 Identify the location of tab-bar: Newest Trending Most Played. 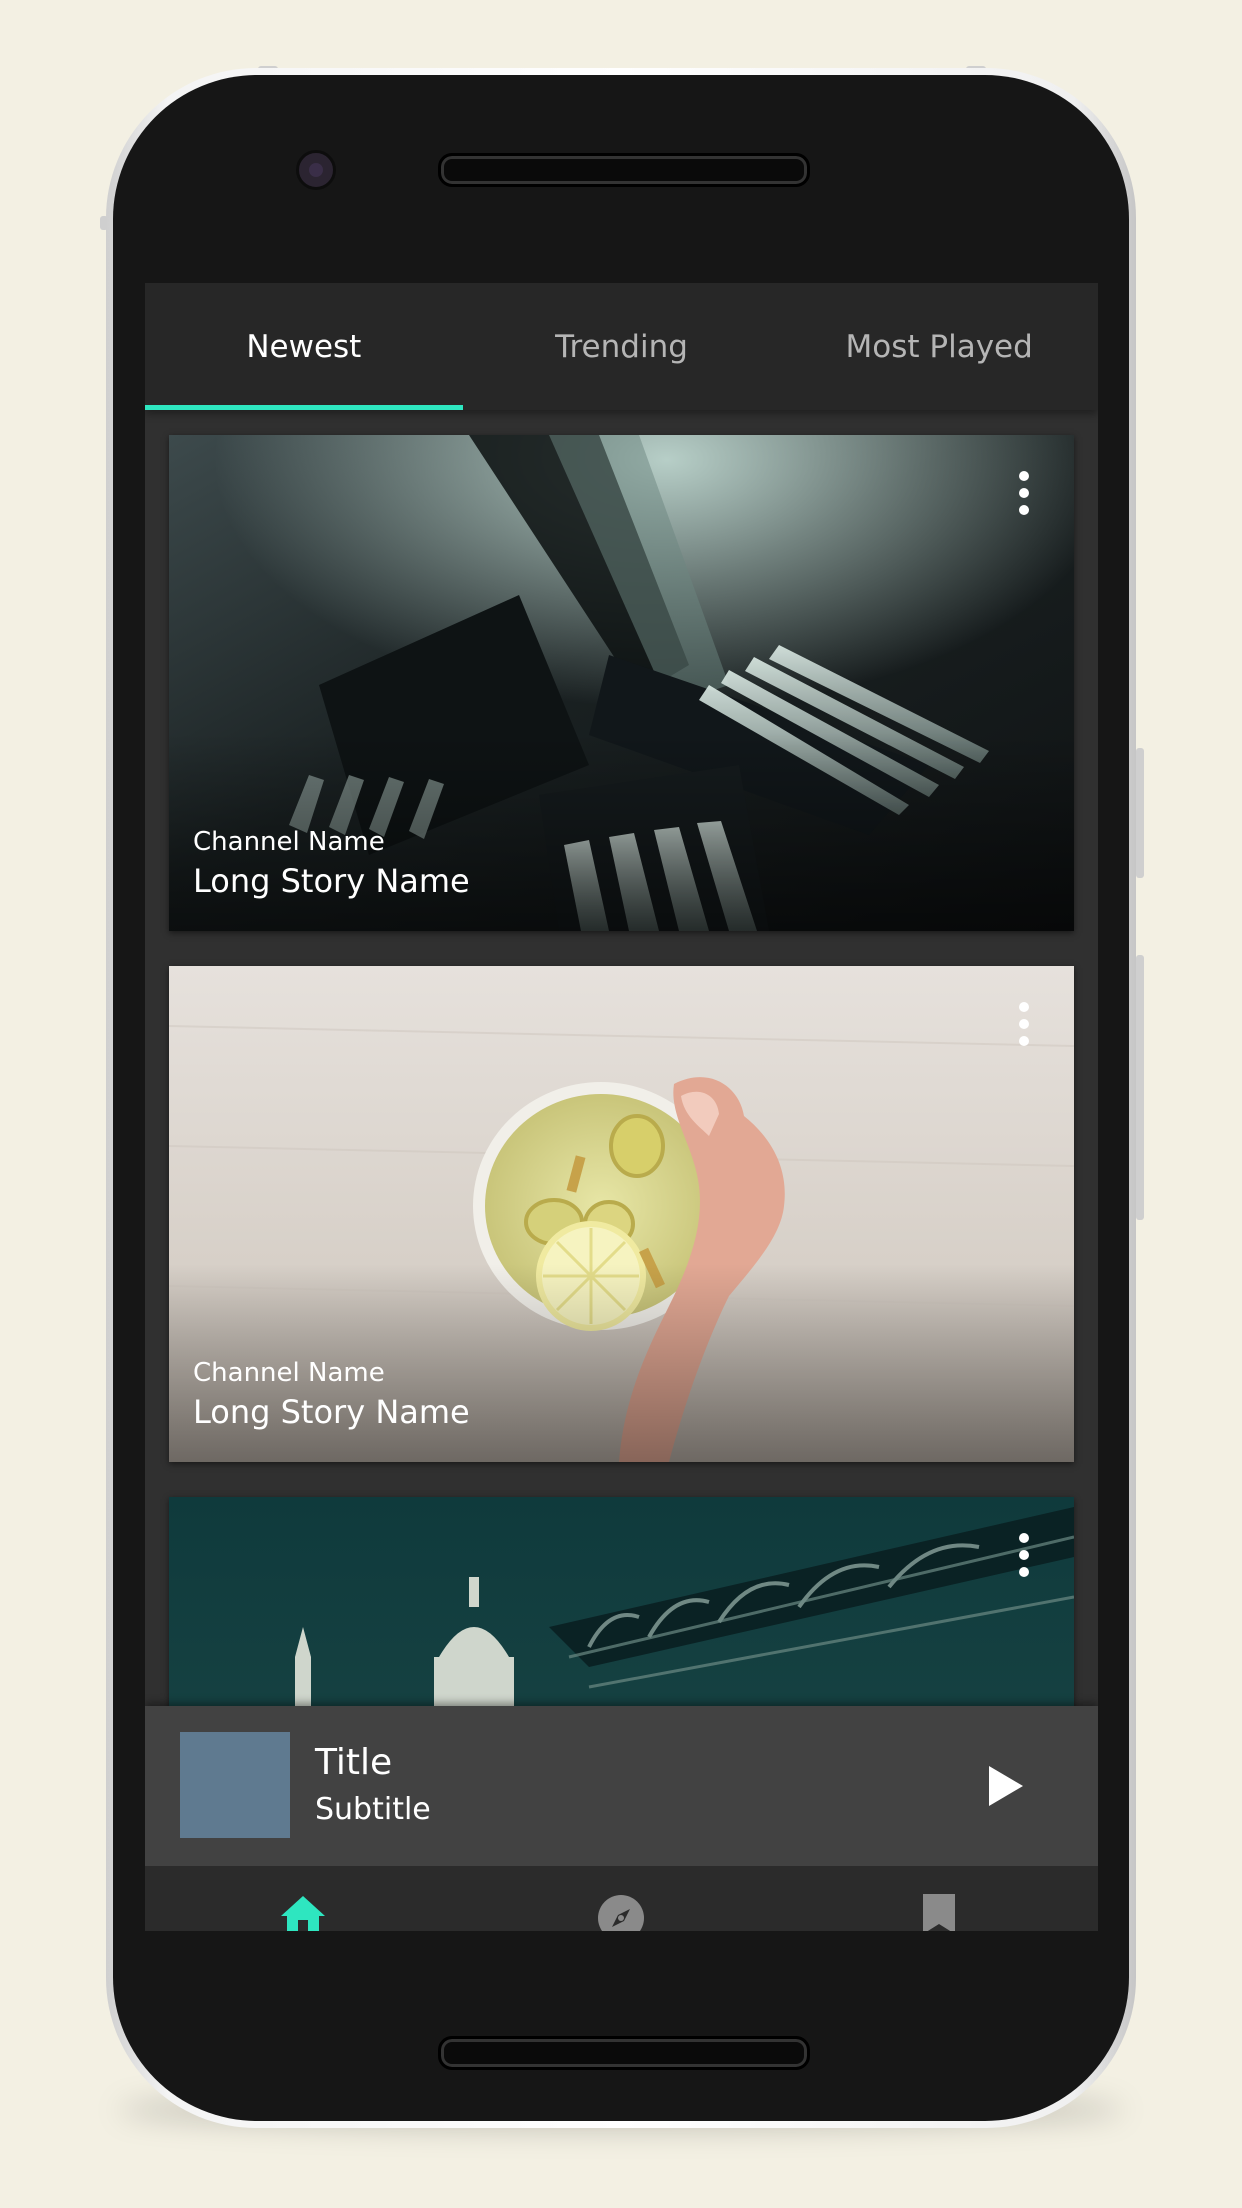
(621, 346).